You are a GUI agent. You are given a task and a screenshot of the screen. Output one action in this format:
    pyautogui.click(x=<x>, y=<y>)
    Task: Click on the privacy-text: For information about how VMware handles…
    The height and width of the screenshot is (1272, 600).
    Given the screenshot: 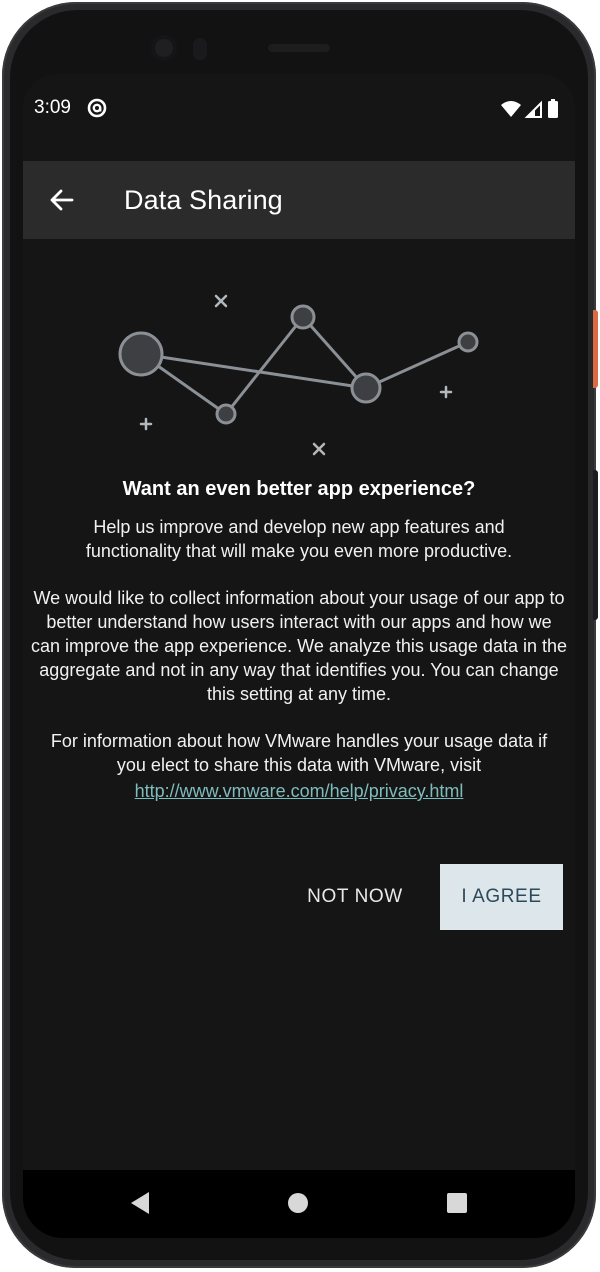 What is the action you would take?
    pyautogui.click(x=299, y=753)
    